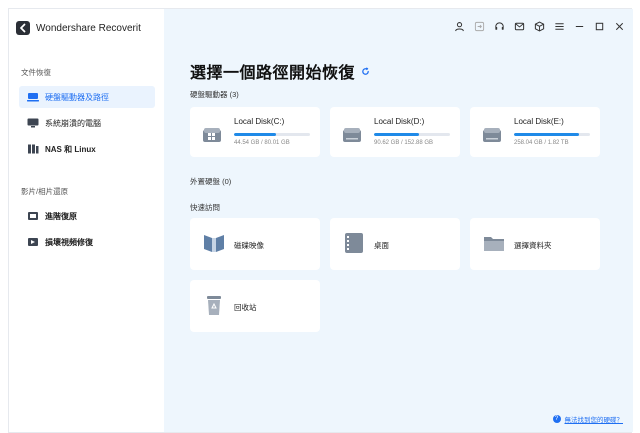  Describe the element at coordinates (45, 191) in the screenshot. I see `section-video-photo-recovery: 影片/相片還原` at that location.